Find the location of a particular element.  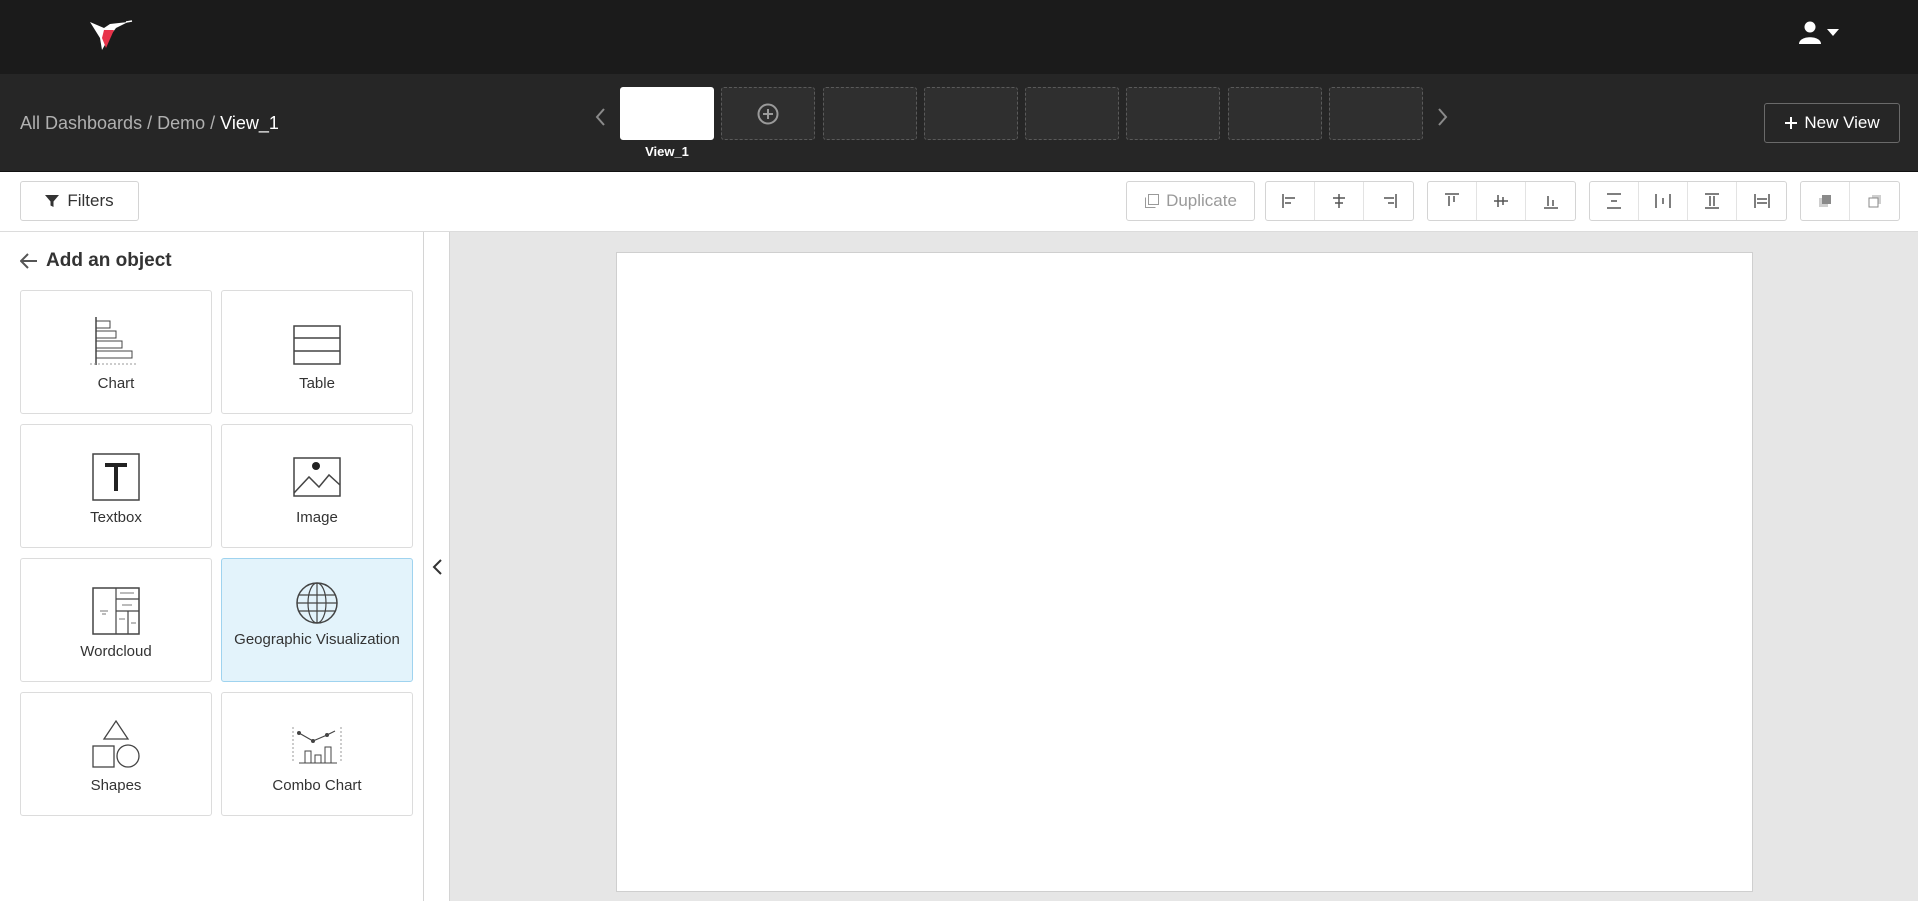

object-tile-geographic-visualization: Geographic Visualization is located at coordinates (317, 620).